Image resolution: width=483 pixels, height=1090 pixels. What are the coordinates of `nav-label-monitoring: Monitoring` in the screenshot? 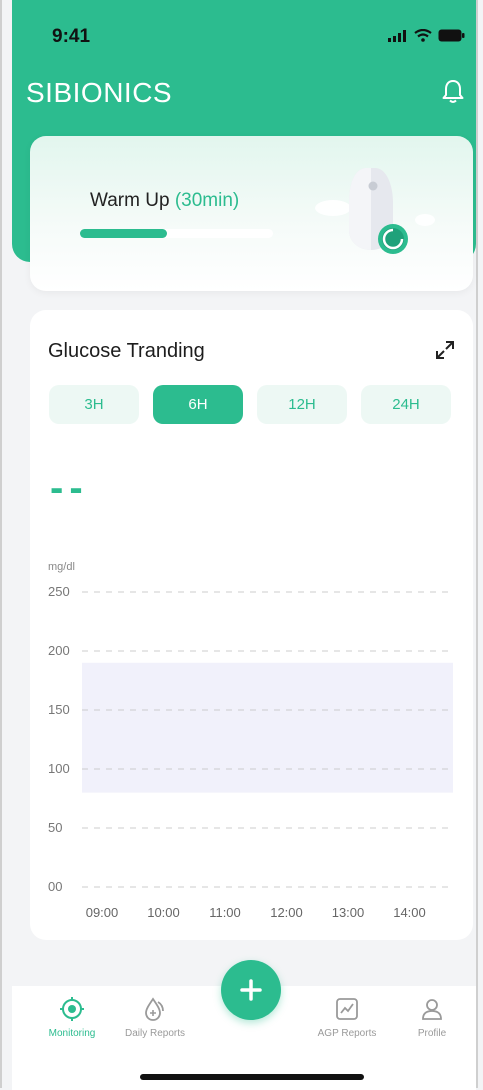 It's located at (72, 1033).